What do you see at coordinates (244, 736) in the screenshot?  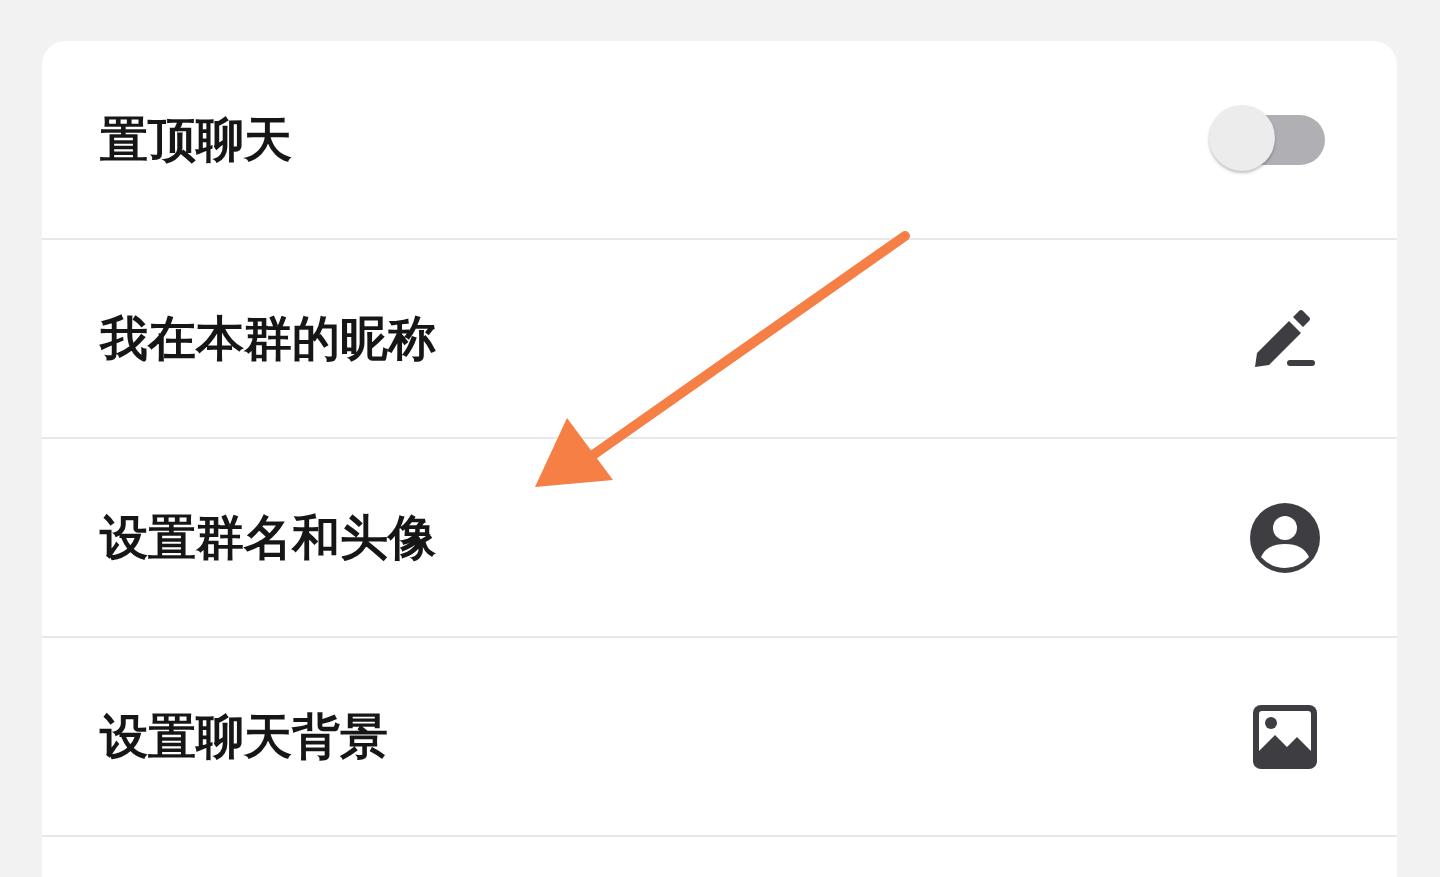 I see `setting-label: 设置聊天背景` at bounding box center [244, 736].